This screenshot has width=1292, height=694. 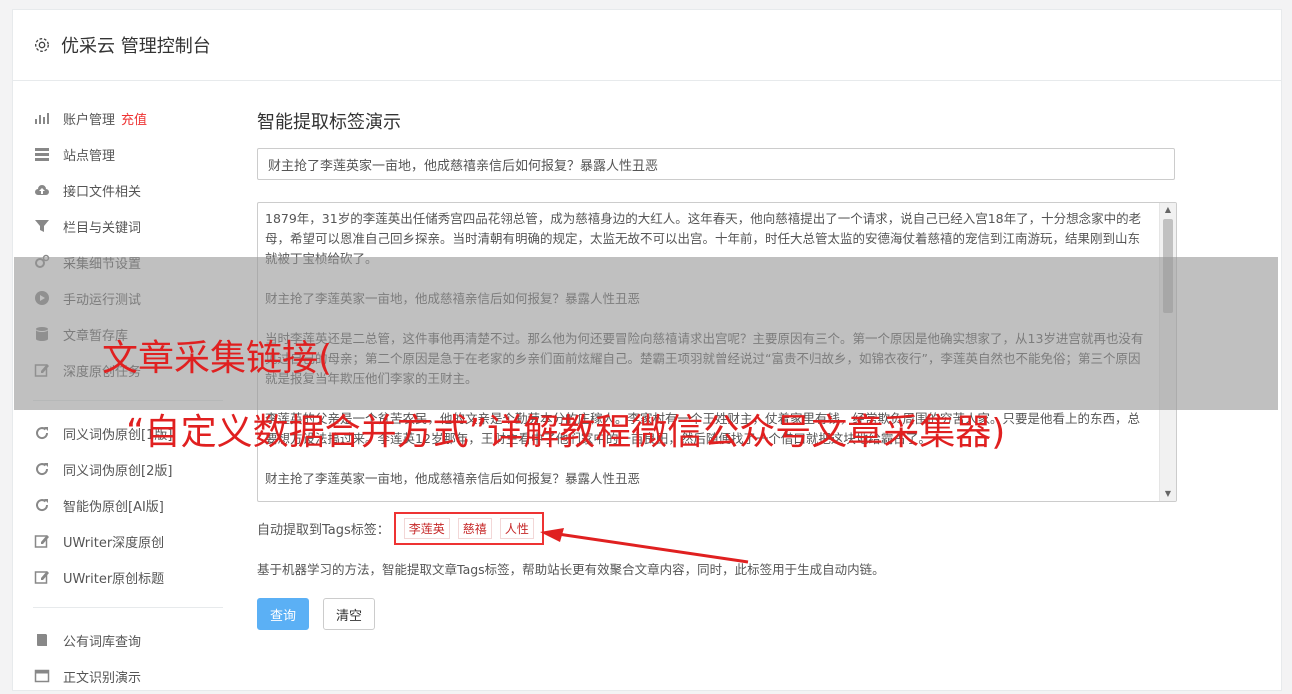 What do you see at coordinates (283, 614) in the screenshot?
I see `query-button: 查询` at bounding box center [283, 614].